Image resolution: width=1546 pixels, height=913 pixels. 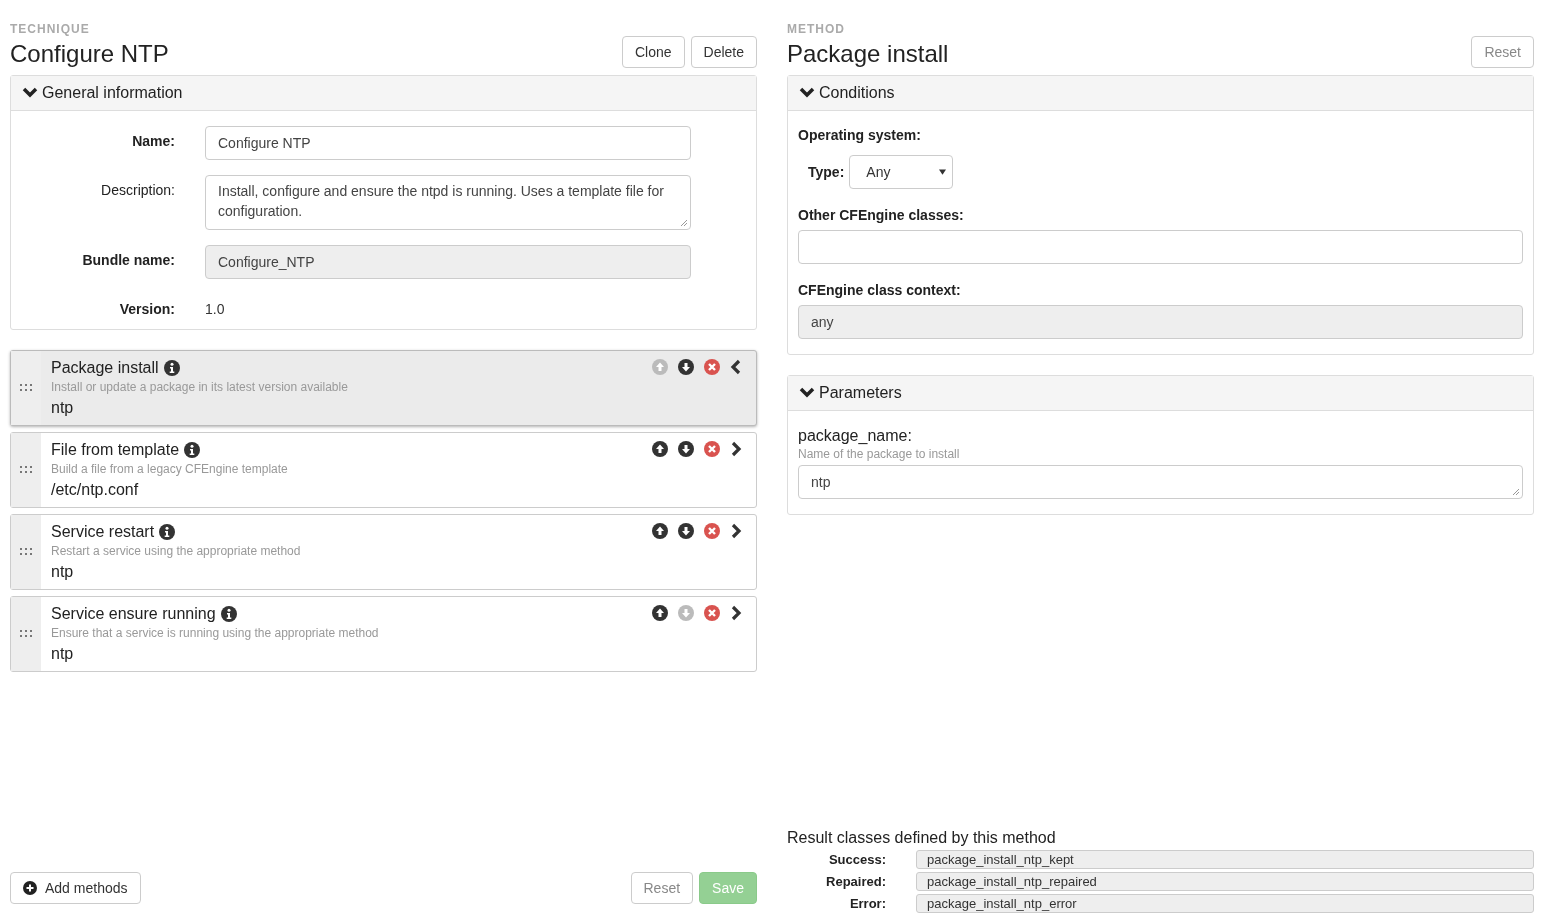 What do you see at coordinates (856, 859) in the screenshot?
I see `result-label: Success:` at bounding box center [856, 859].